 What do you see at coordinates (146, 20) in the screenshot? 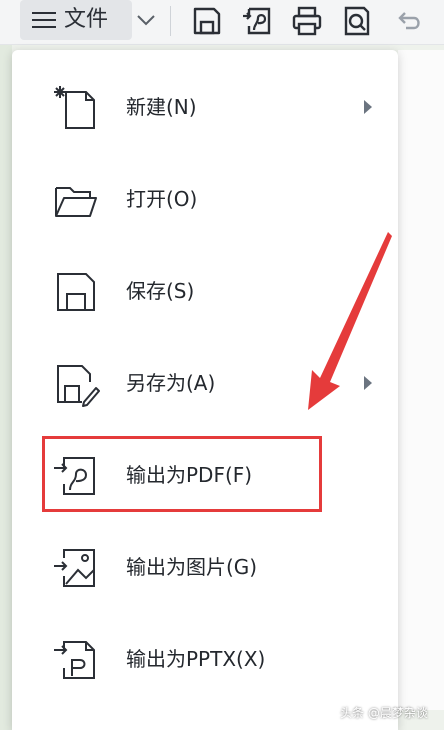
I see `chevron-down-icon` at bounding box center [146, 20].